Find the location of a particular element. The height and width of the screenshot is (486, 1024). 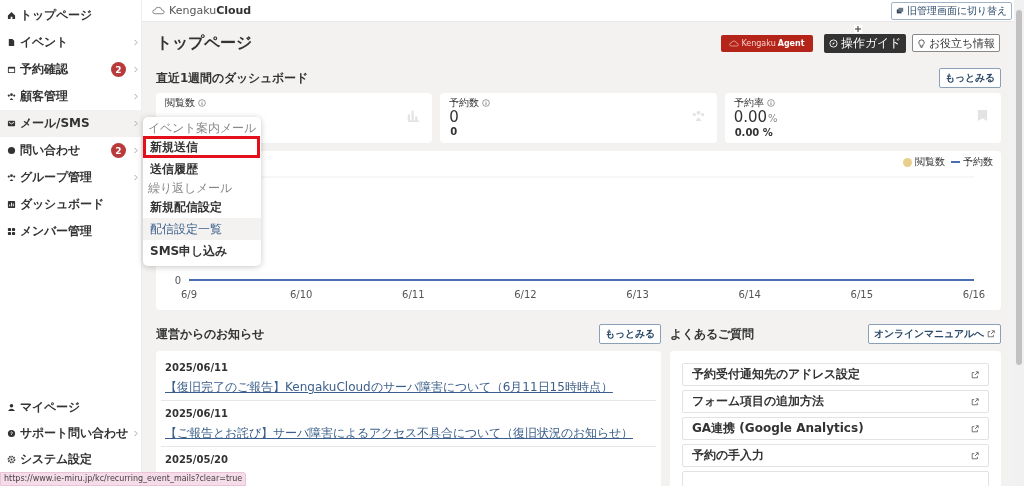

section-title: 運営からのお知らせ is located at coordinates (210, 334).